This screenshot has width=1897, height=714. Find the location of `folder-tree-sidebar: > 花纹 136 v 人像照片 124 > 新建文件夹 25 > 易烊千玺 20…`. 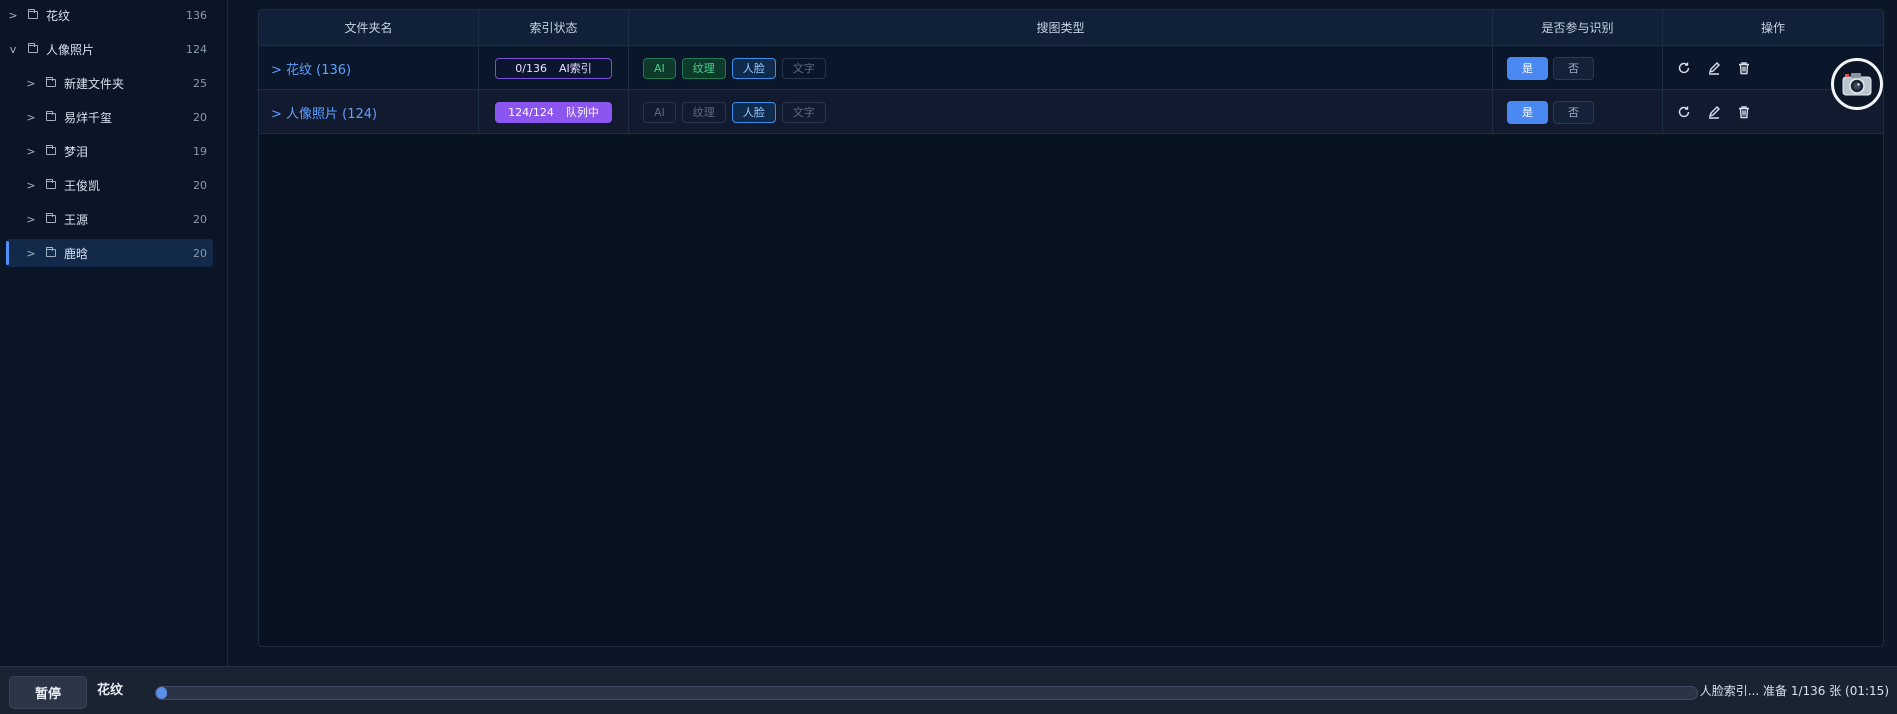

folder-tree-sidebar: > 花纹 136 v 人像照片 124 > 新建文件夹 25 > 易烊千玺 20… is located at coordinates (114, 333).